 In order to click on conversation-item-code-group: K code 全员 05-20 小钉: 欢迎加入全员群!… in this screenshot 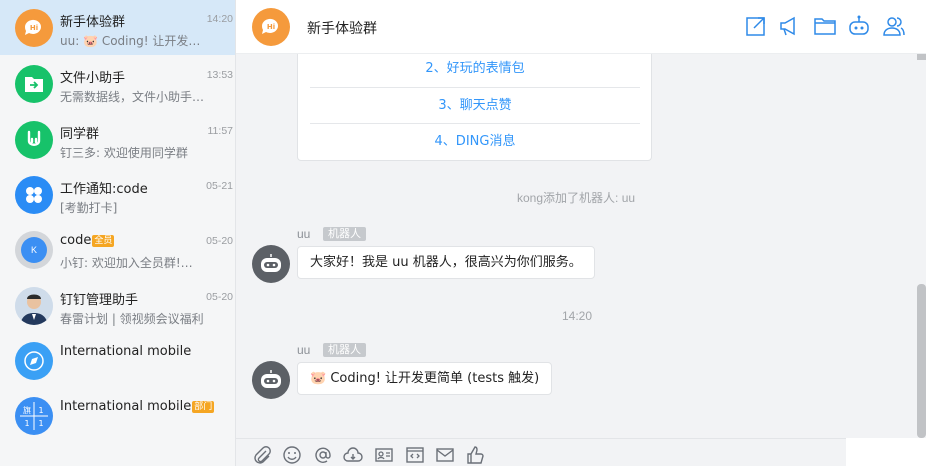, I will do `click(117, 249)`.